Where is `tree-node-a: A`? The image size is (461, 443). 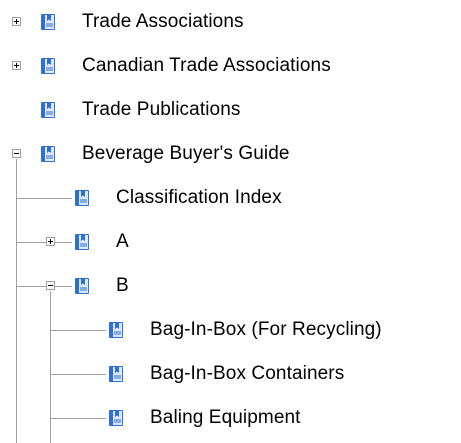 tree-node-a: A is located at coordinates (230, 242).